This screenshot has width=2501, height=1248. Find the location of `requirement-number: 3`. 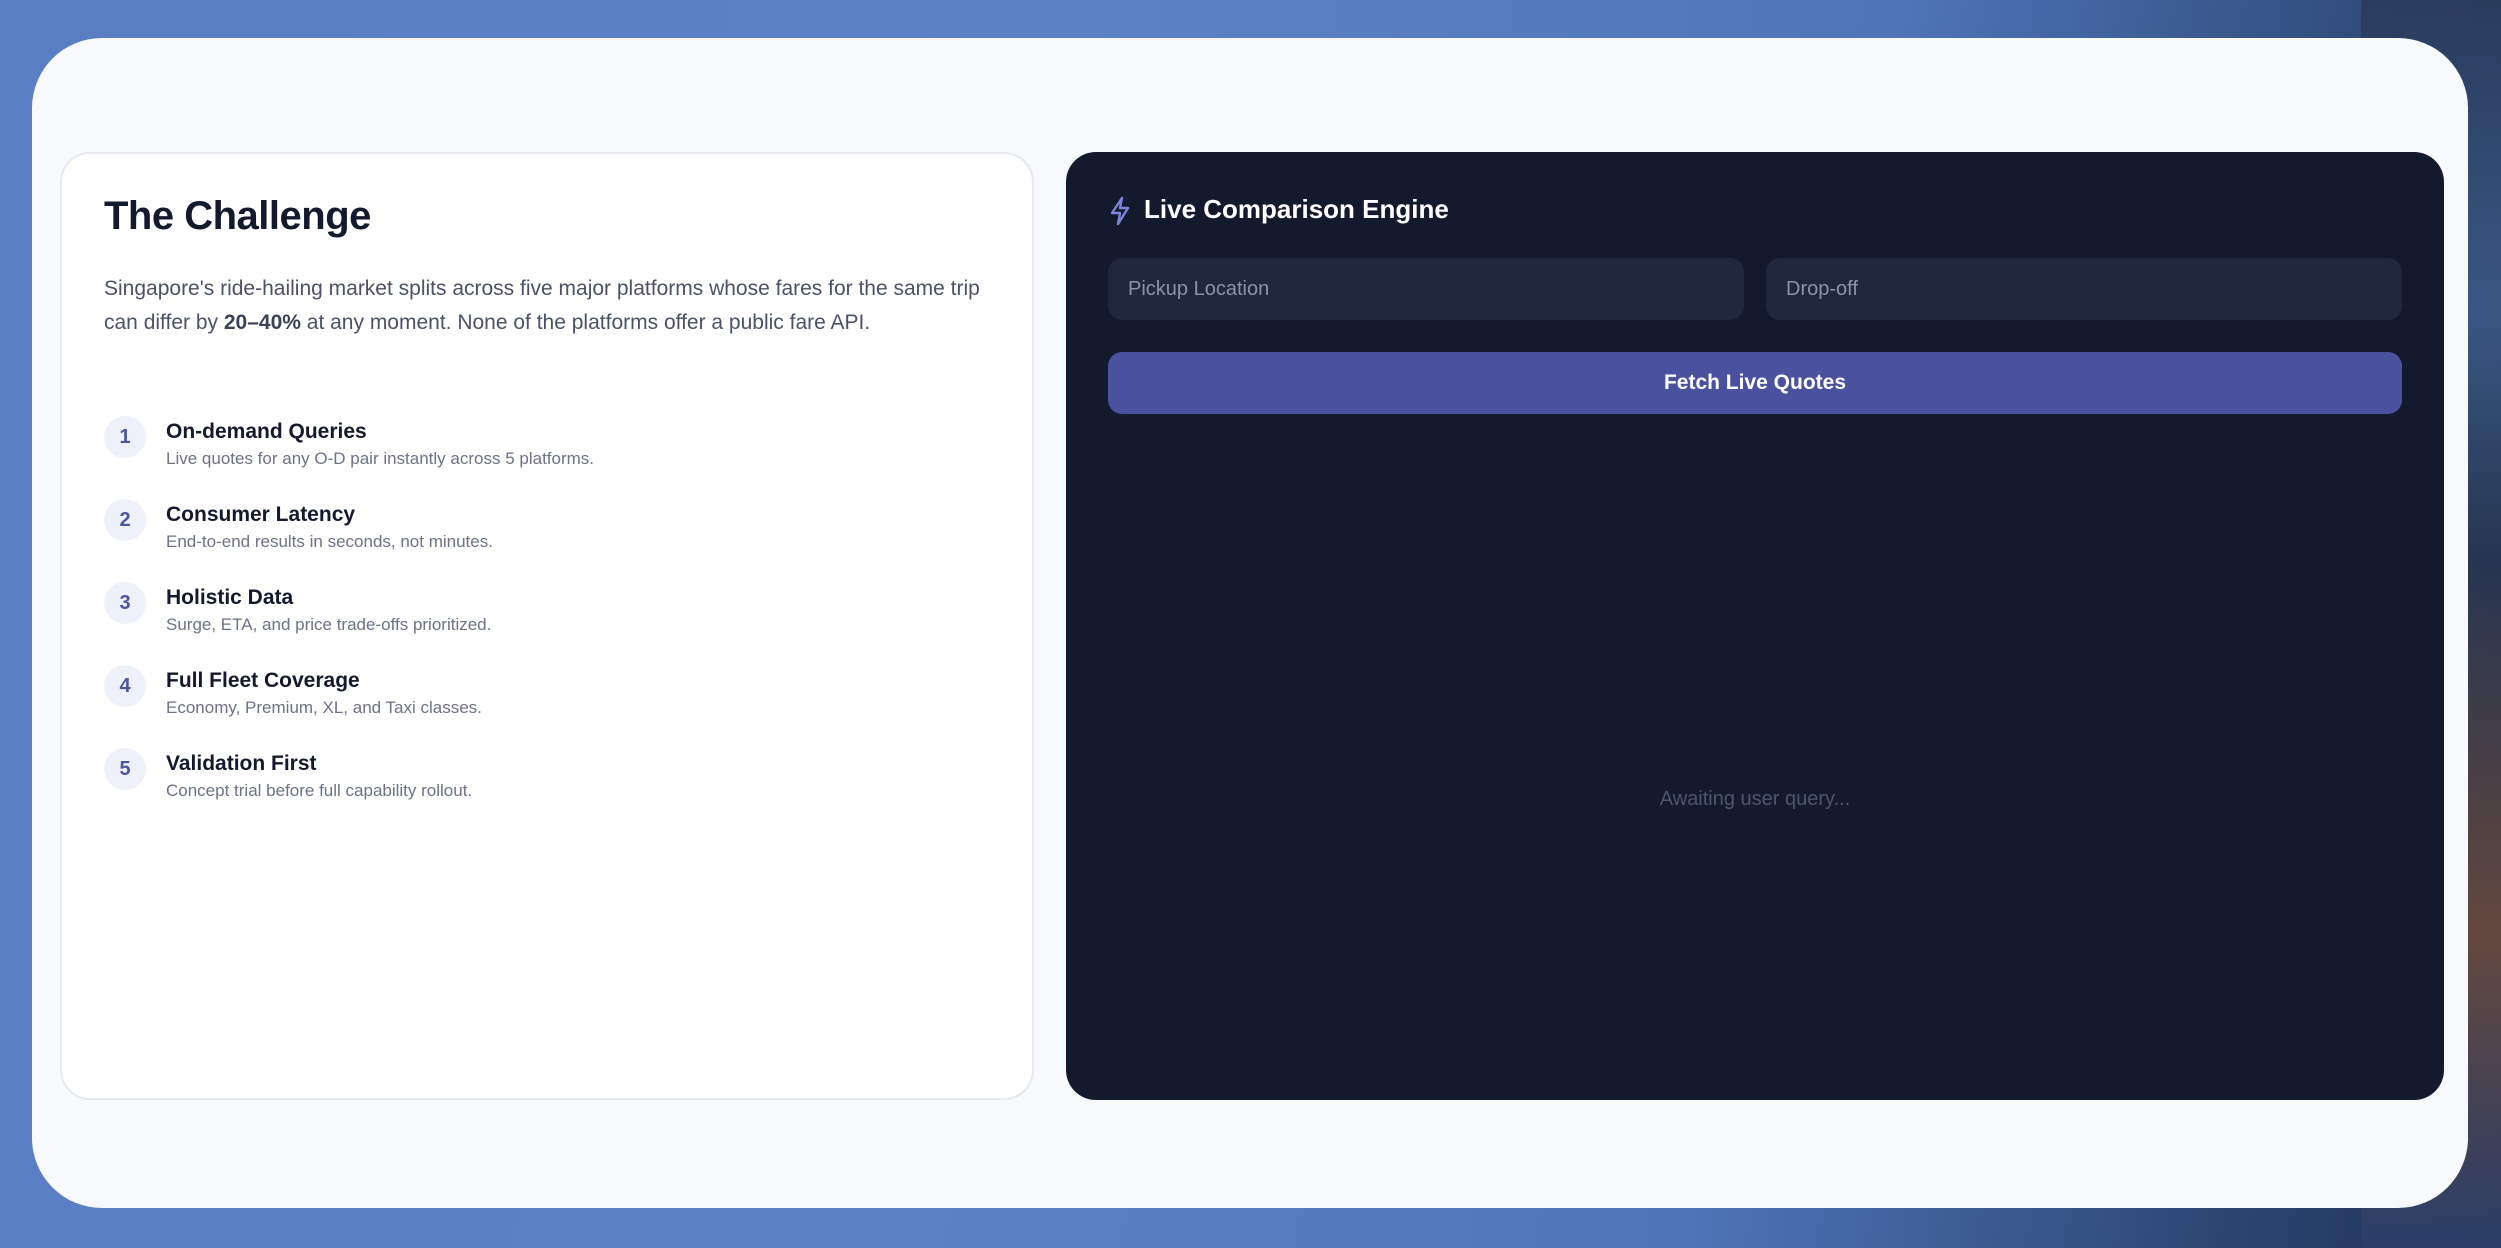

requirement-number: 3 is located at coordinates (125, 603).